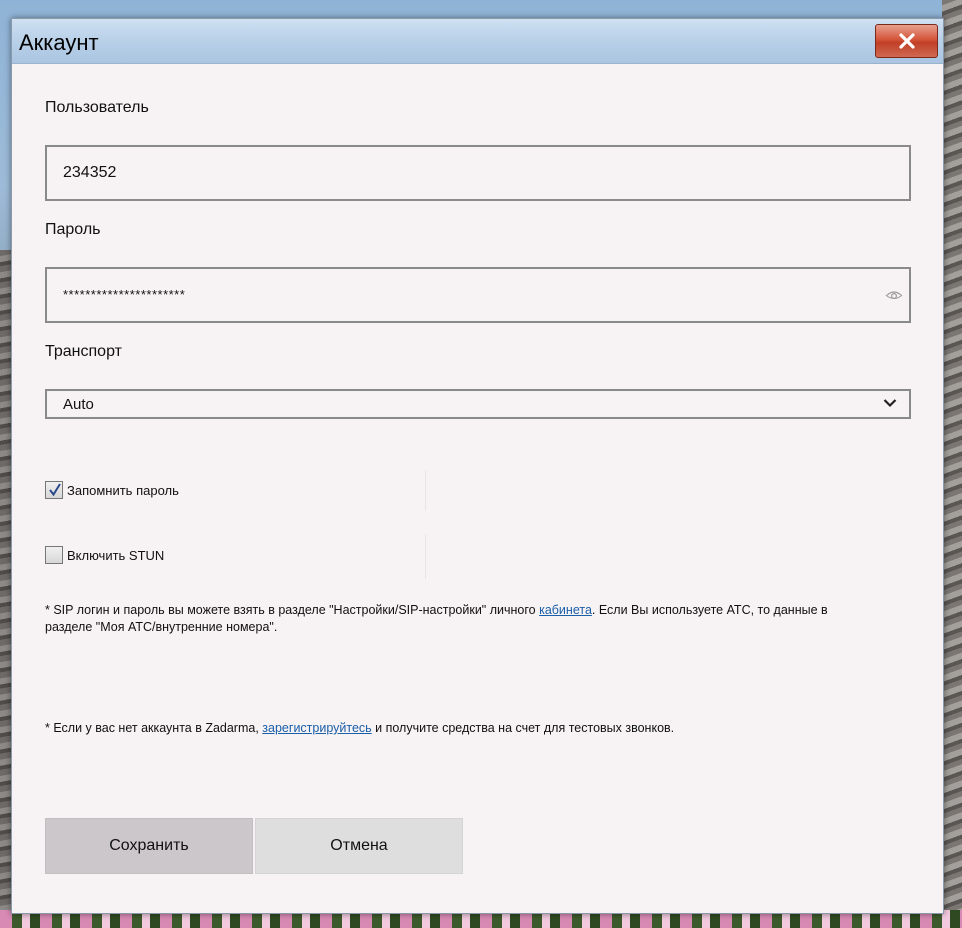 The height and width of the screenshot is (928, 962). What do you see at coordinates (565, 610) in the screenshot?
I see `cabinet-link: кабинета` at bounding box center [565, 610].